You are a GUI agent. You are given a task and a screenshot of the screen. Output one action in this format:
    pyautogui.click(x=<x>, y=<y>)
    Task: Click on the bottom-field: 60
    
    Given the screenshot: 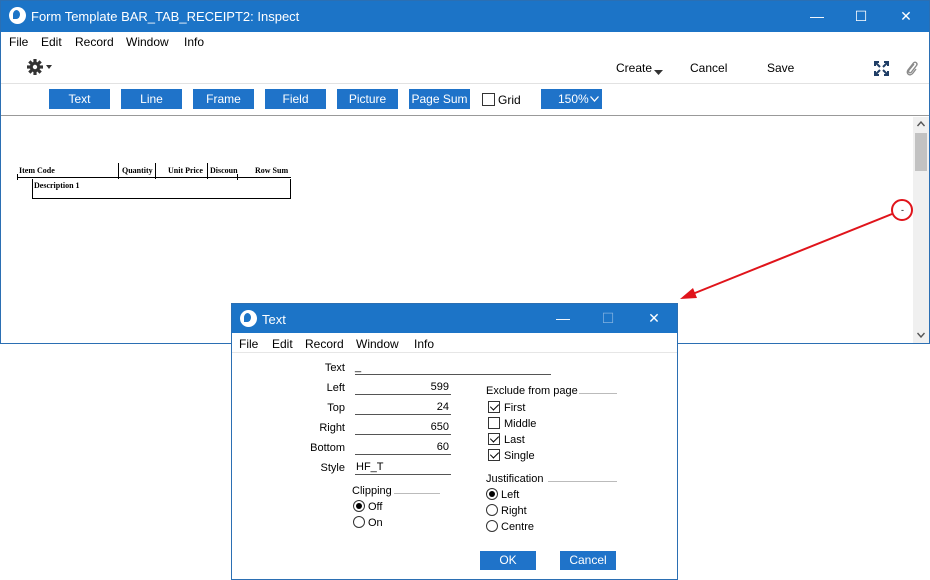 What is the action you would take?
    pyautogui.click(x=403, y=448)
    